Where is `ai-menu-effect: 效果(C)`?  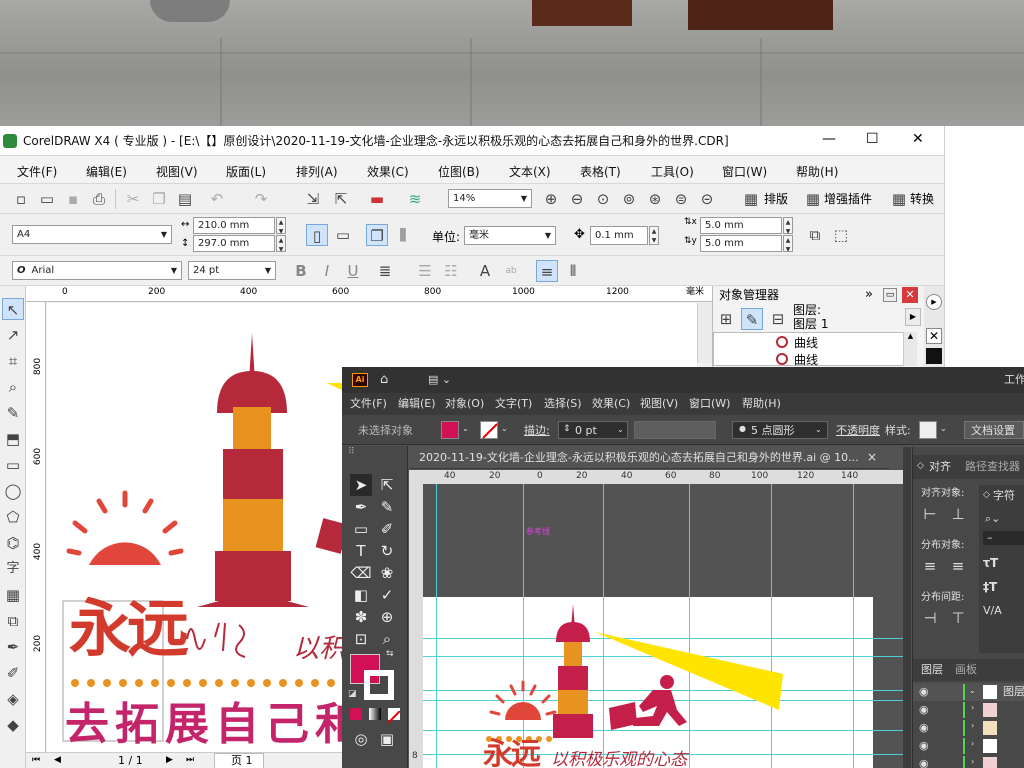
ai-menu-effect: 效果(C) is located at coordinates (611, 403).